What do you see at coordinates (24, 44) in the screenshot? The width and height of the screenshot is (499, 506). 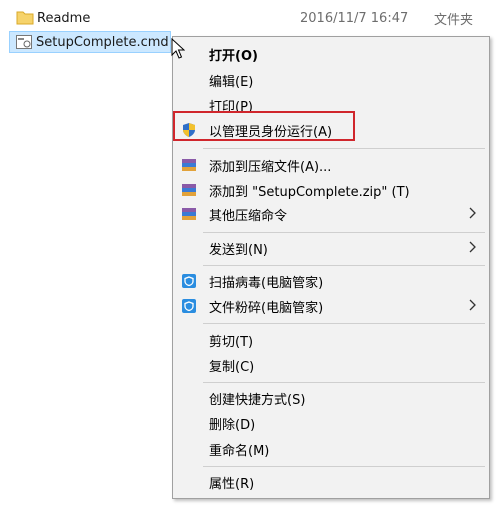 I see `cmd-file-icon` at bounding box center [24, 44].